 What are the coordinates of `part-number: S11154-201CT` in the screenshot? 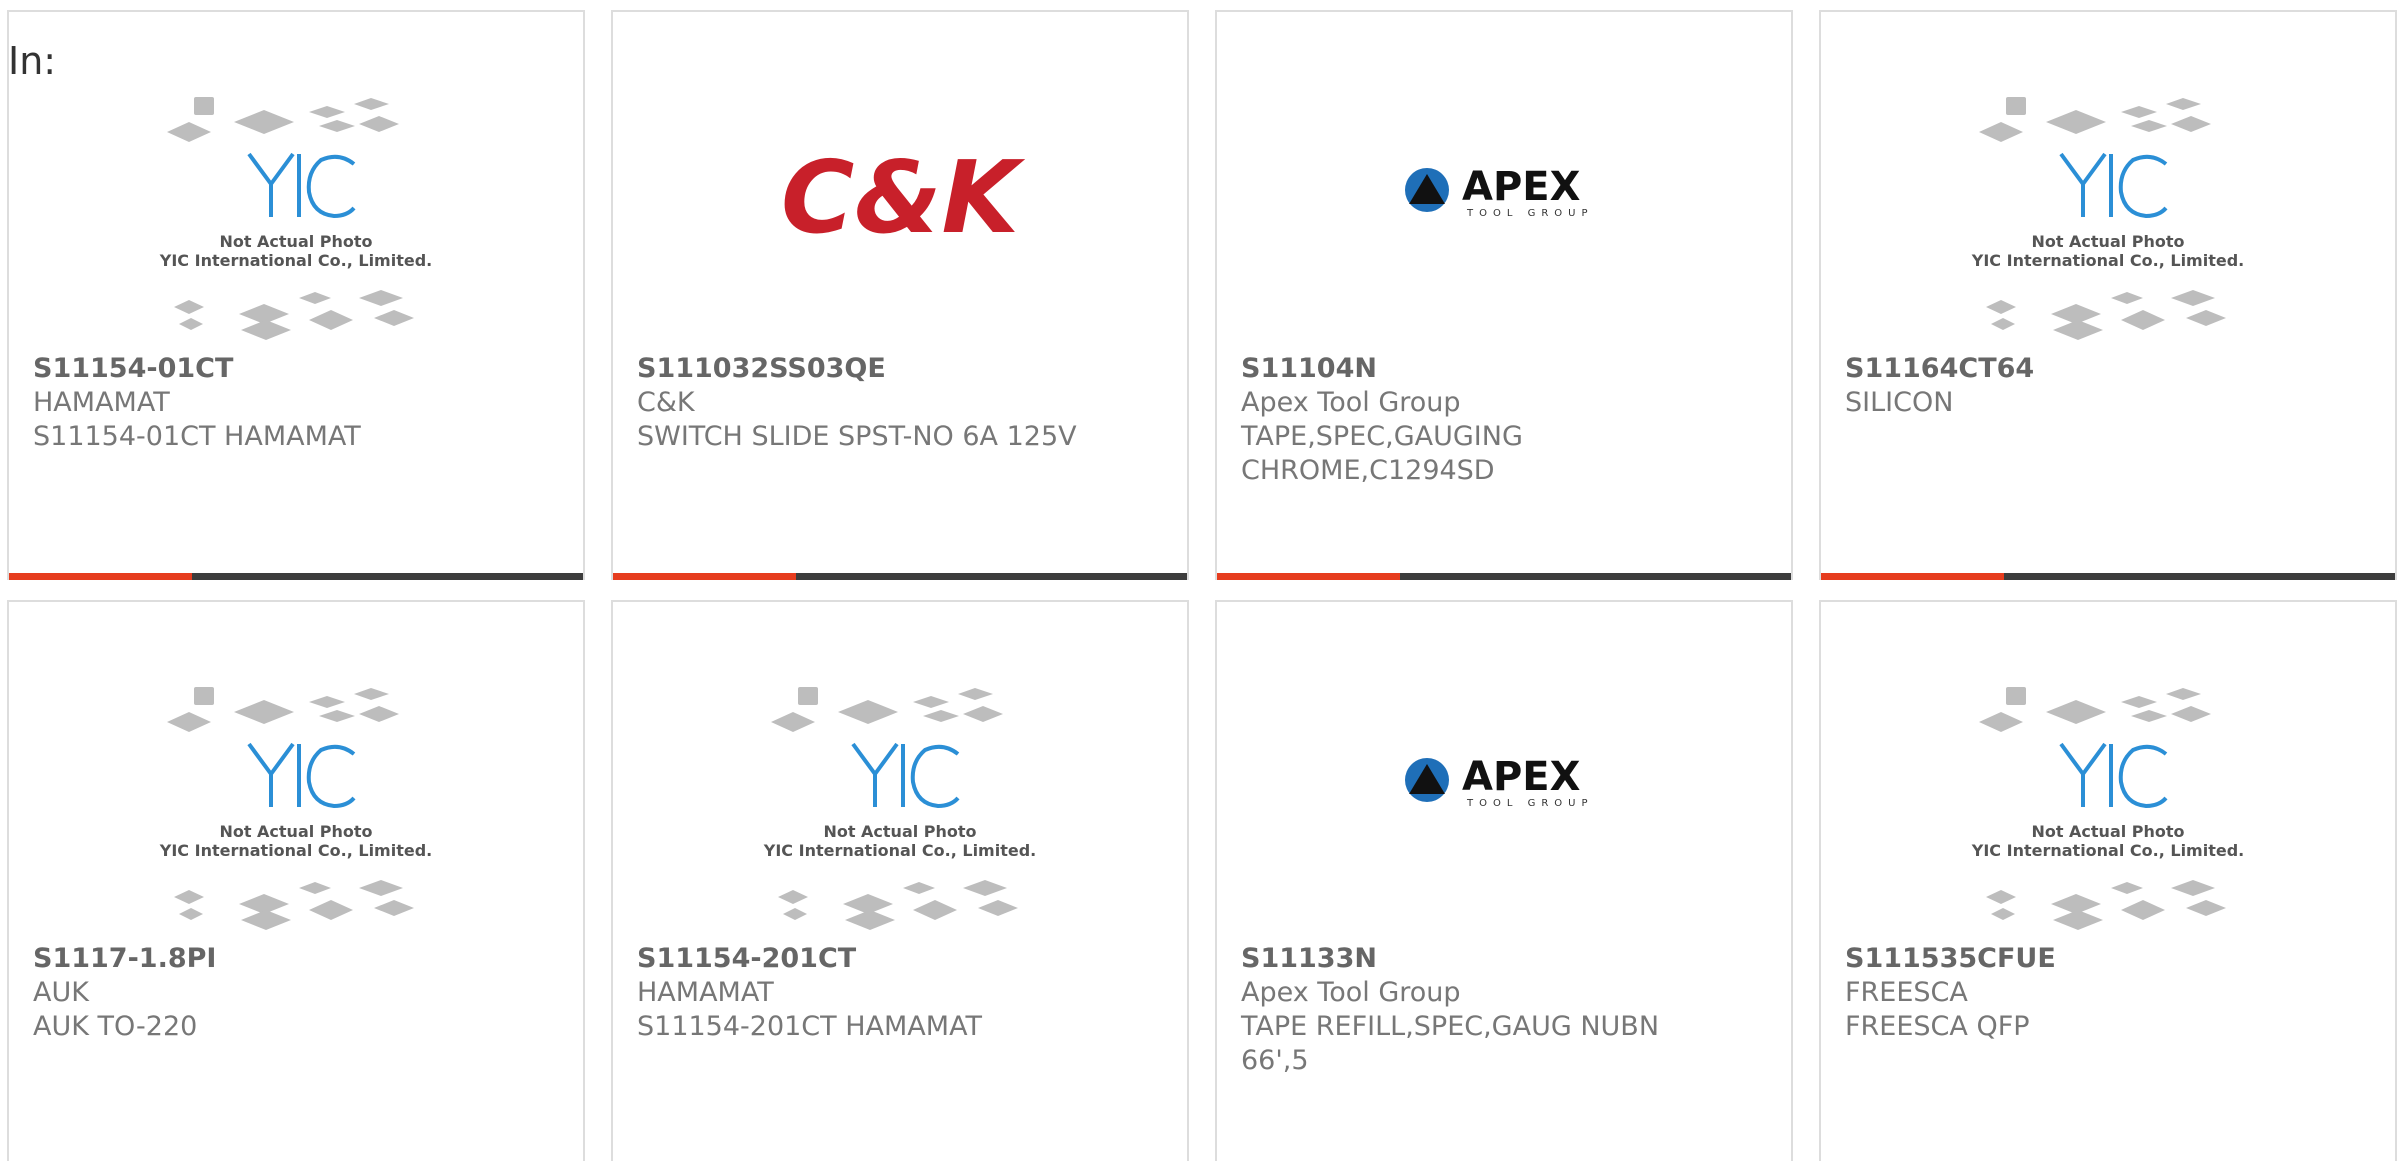 It's located at (902, 959).